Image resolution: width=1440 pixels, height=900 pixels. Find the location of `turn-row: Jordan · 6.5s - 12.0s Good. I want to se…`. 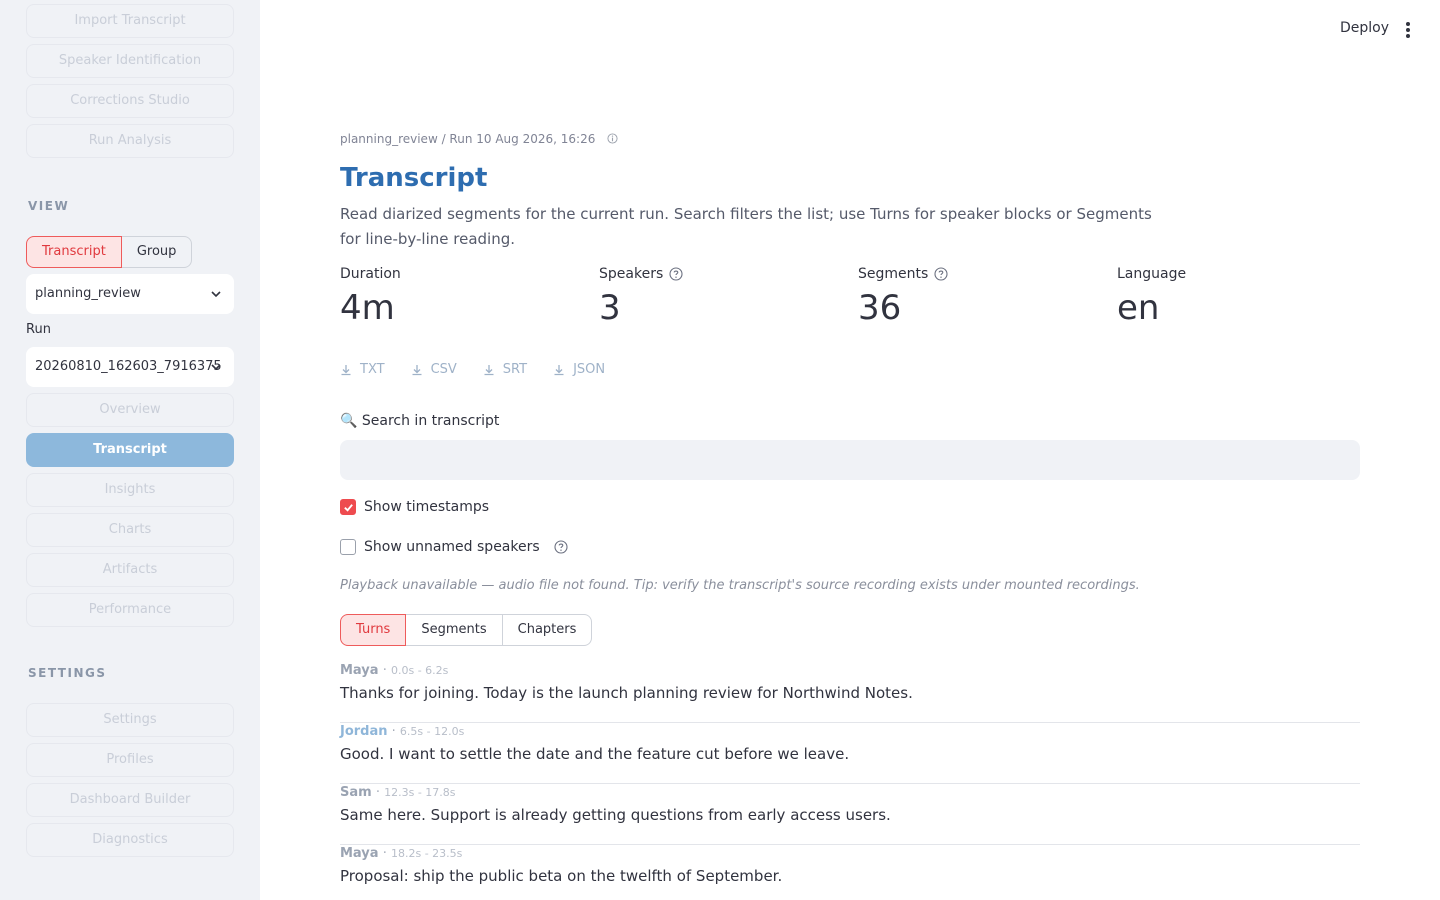

turn-row: Jordan · 6.5s - 12.0s Good. I want to se… is located at coordinates (850, 753).